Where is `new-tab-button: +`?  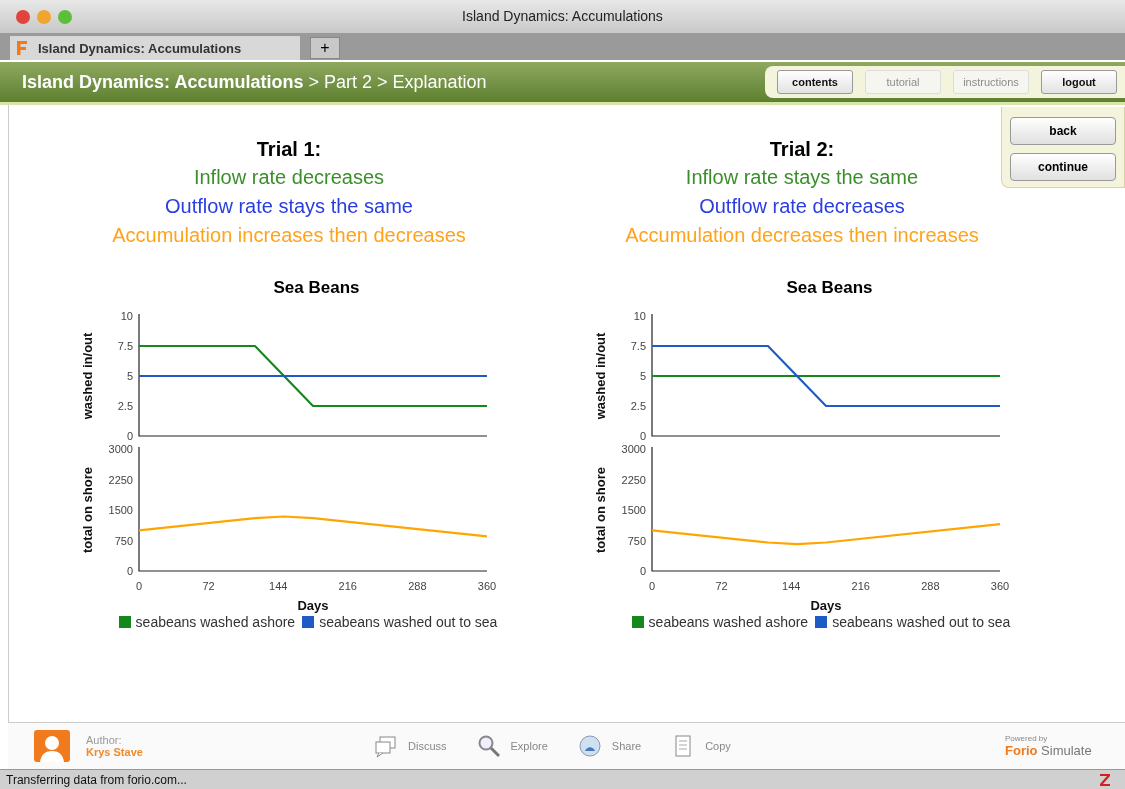
new-tab-button: + is located at coordinates (325, 48).